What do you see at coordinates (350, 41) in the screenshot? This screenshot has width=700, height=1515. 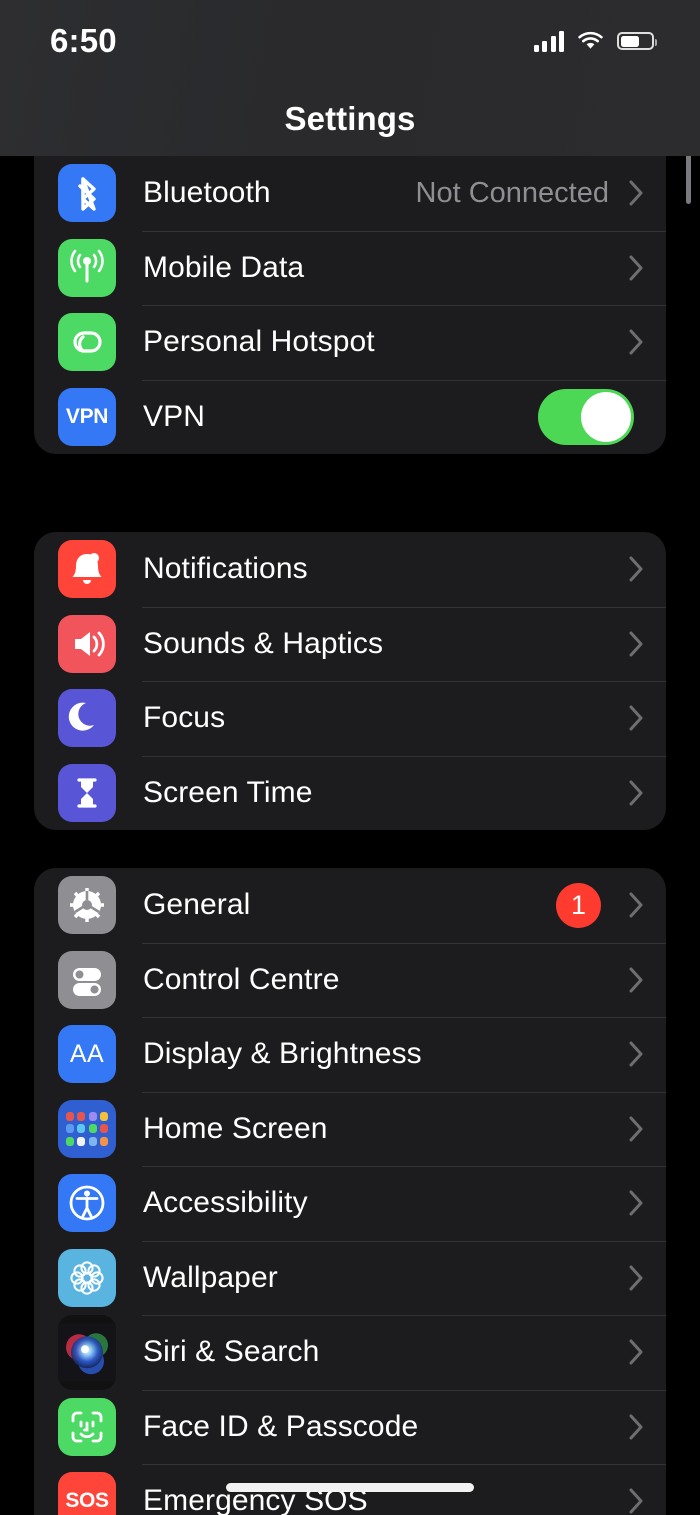 I see `status-bar: 6:50` at bounding box center [350, 41].